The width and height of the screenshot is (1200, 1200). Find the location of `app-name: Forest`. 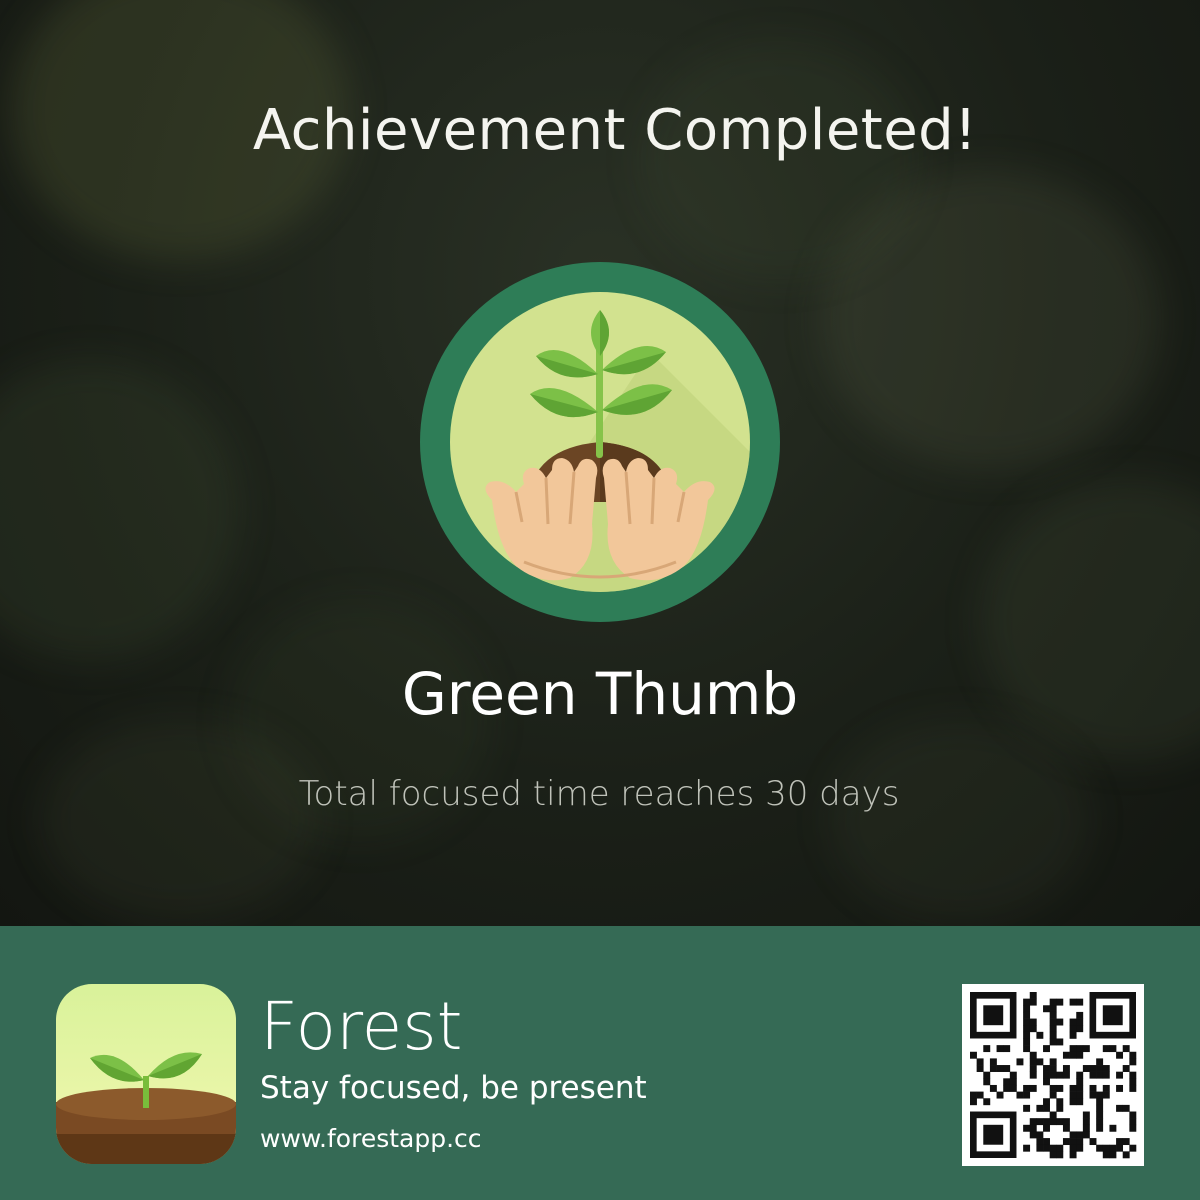

app-name: Forest is located at coordinates (361, 1026).